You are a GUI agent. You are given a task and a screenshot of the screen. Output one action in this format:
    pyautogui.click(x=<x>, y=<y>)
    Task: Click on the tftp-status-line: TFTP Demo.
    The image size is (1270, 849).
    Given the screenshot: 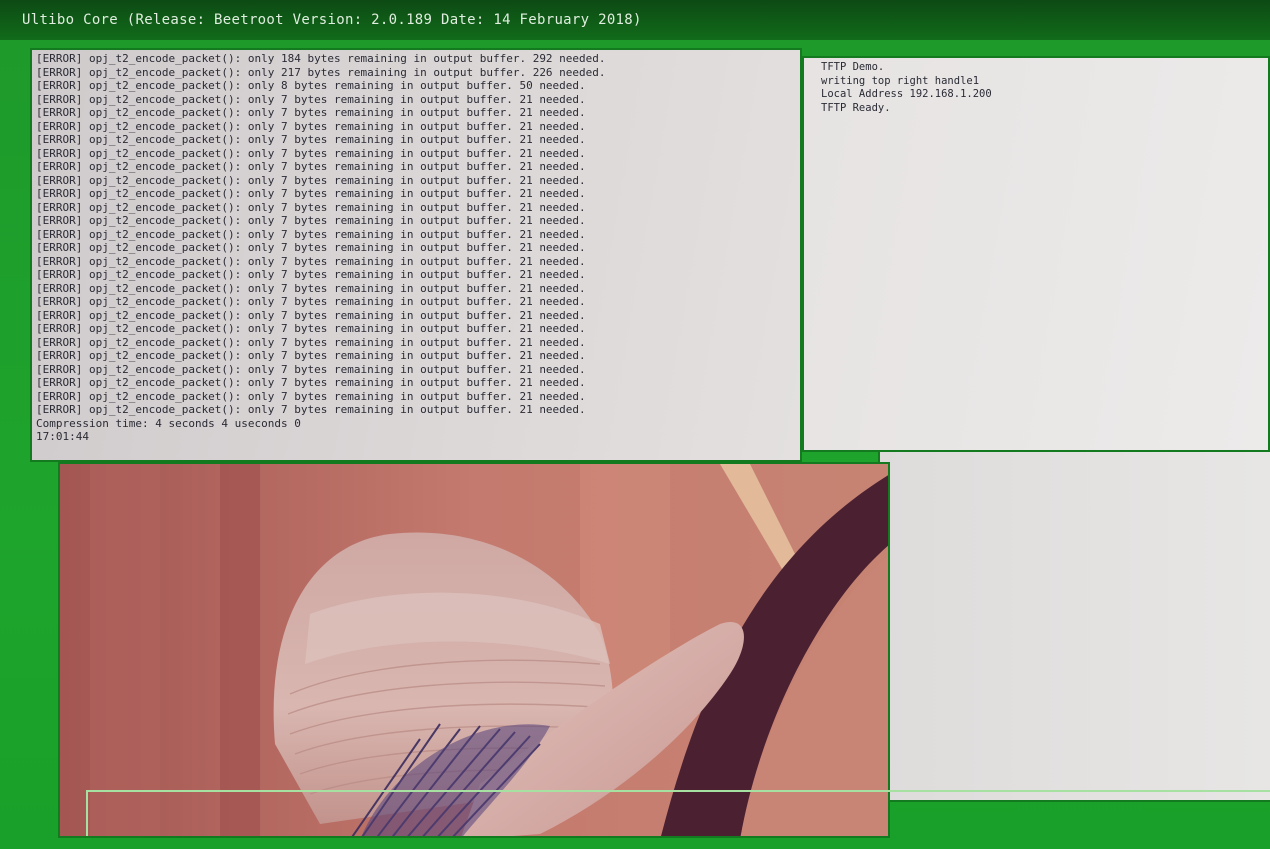 What is the action you would take?
    pyautogui.click(x=853, y=67)
    